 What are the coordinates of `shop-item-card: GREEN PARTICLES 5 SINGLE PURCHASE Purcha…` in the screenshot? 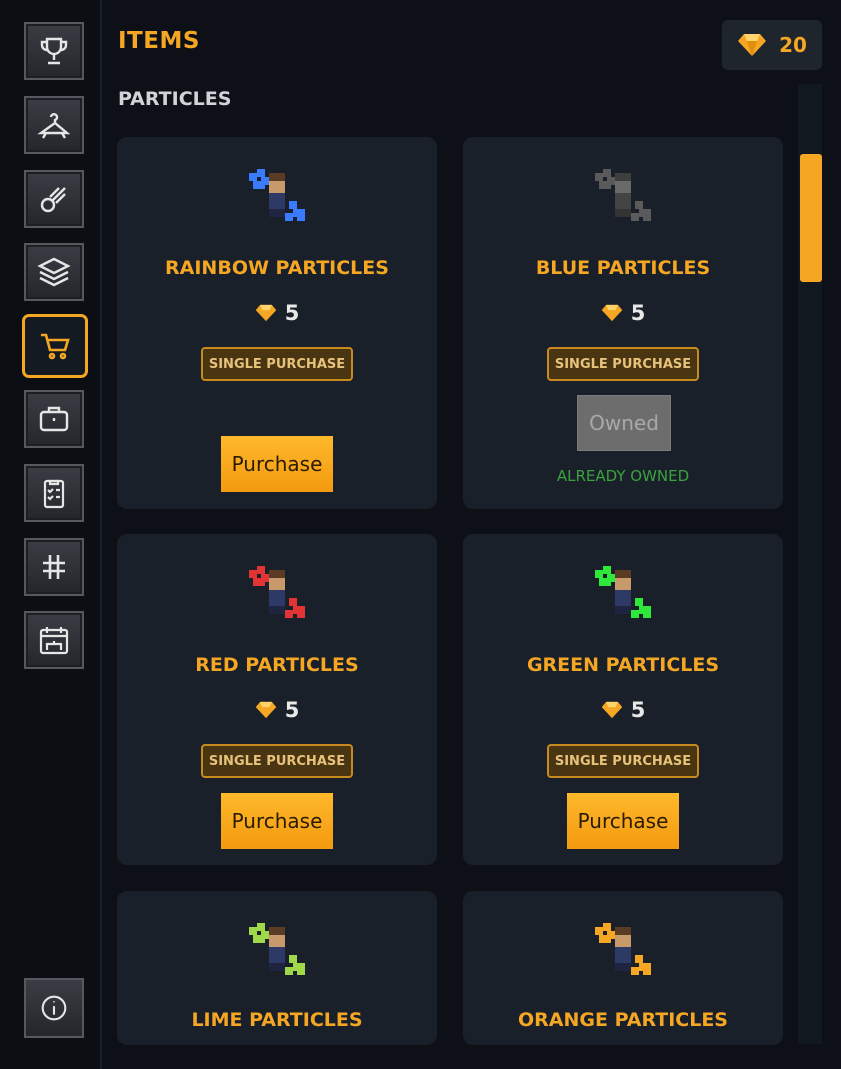 It's located at (623, 699).